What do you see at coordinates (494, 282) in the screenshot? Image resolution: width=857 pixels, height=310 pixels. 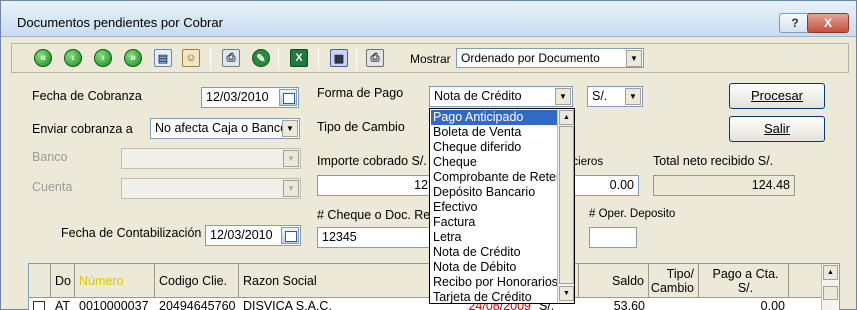 I see `dropdown-option: Recibo por Honorarios` at bounding box center [494, 282].